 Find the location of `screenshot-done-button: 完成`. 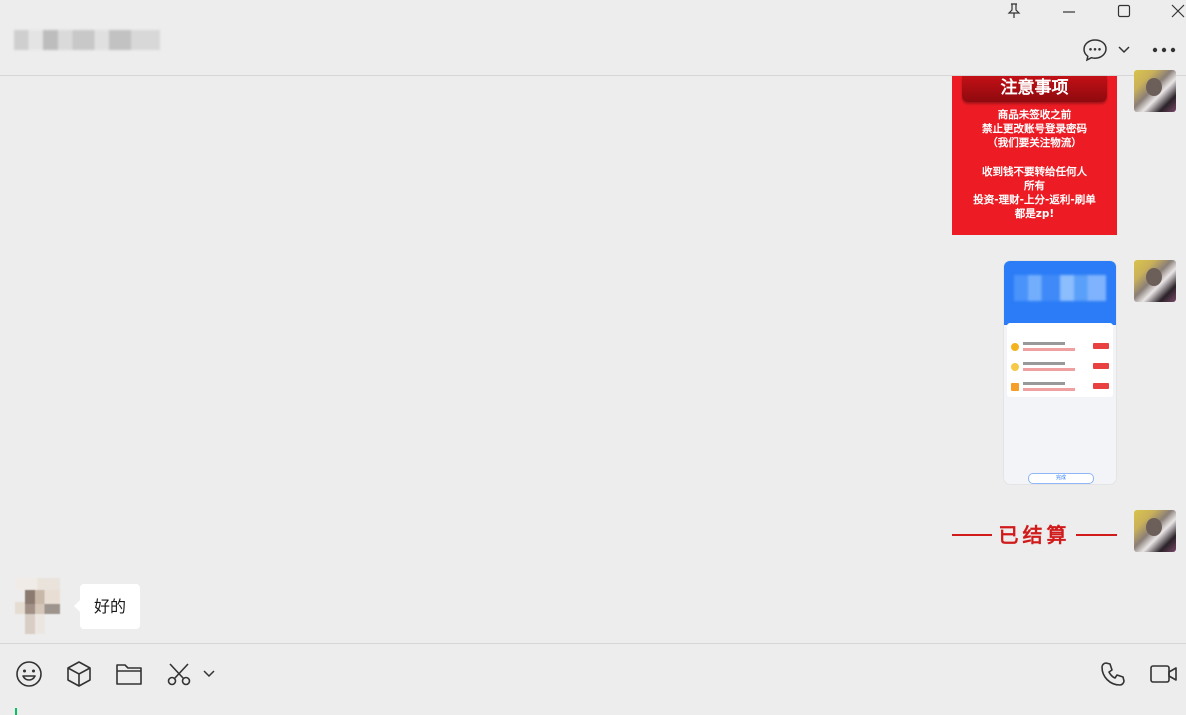

screenshot-done-button: 完成 is located at coordinates (1061, 478).